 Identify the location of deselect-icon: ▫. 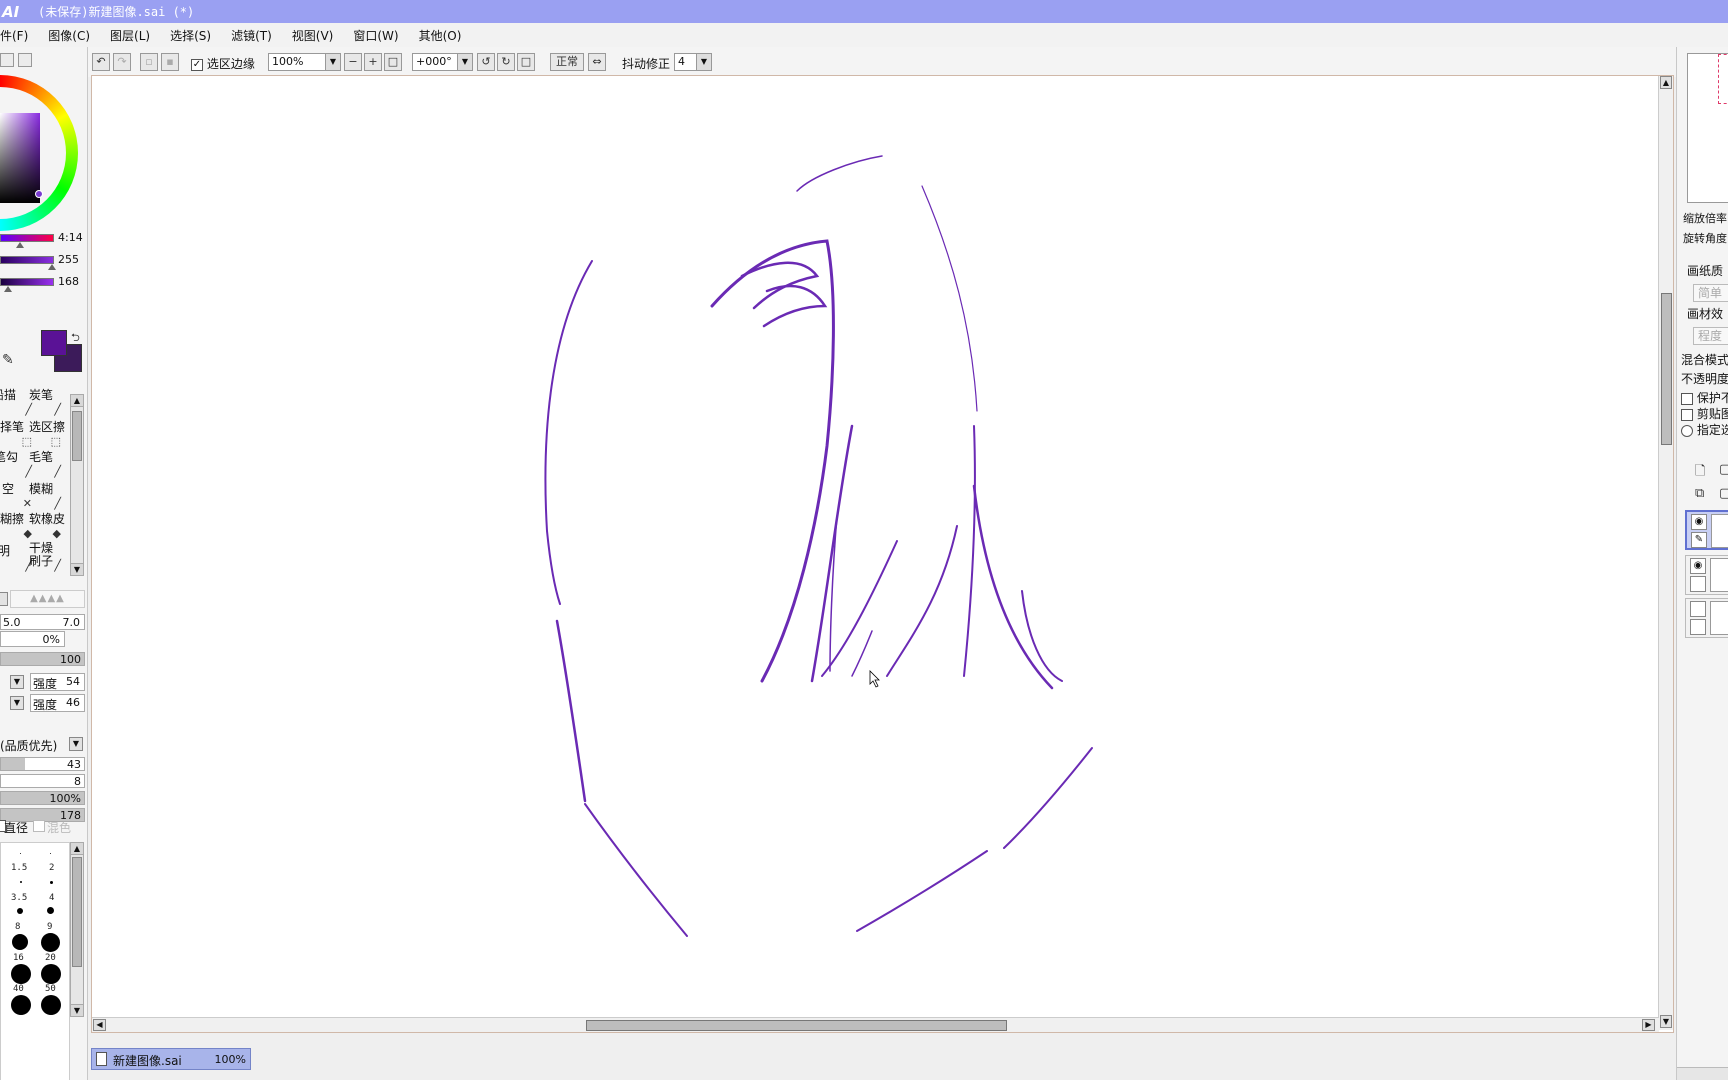
(149, 62).